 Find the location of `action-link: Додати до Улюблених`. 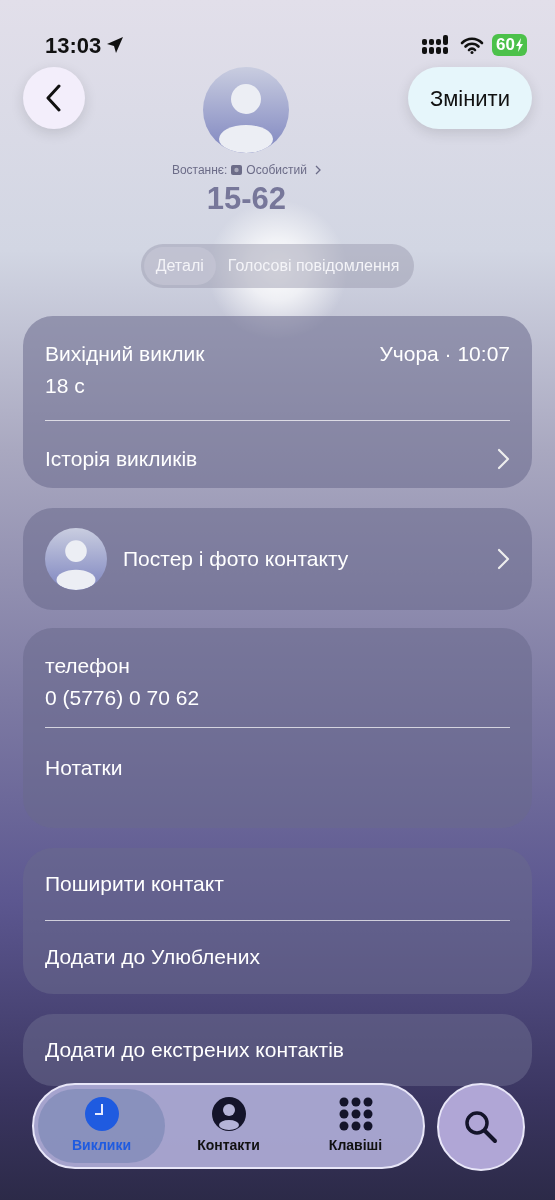

action-link: Додати до Улюблених is located at coordinates (152, 957).